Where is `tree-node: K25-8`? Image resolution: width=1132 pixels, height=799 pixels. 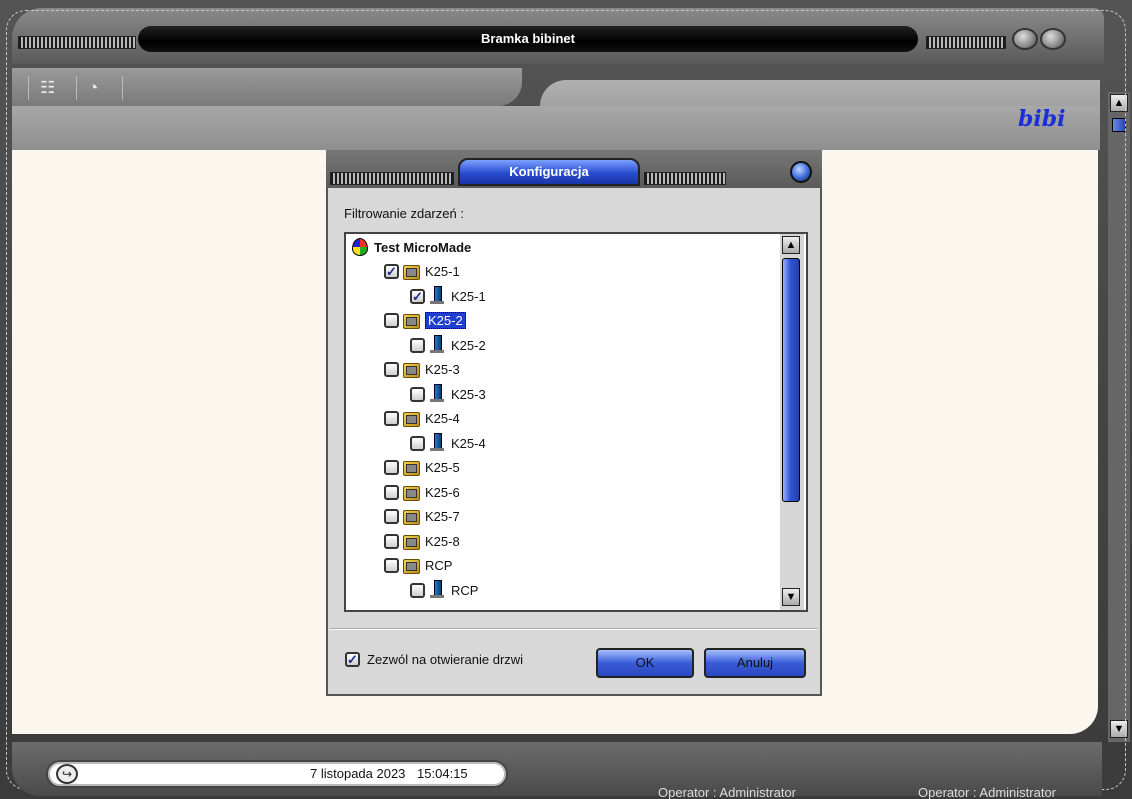 tree-node: K25-8 is located at coordinates (422, 541).